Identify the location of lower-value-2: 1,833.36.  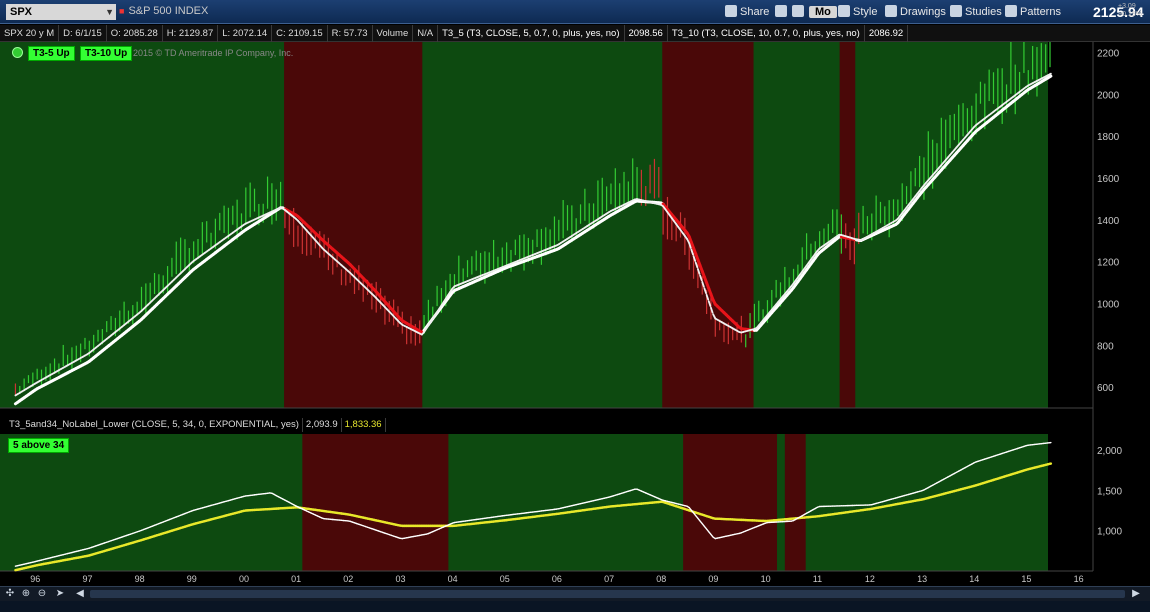
(364, 425).